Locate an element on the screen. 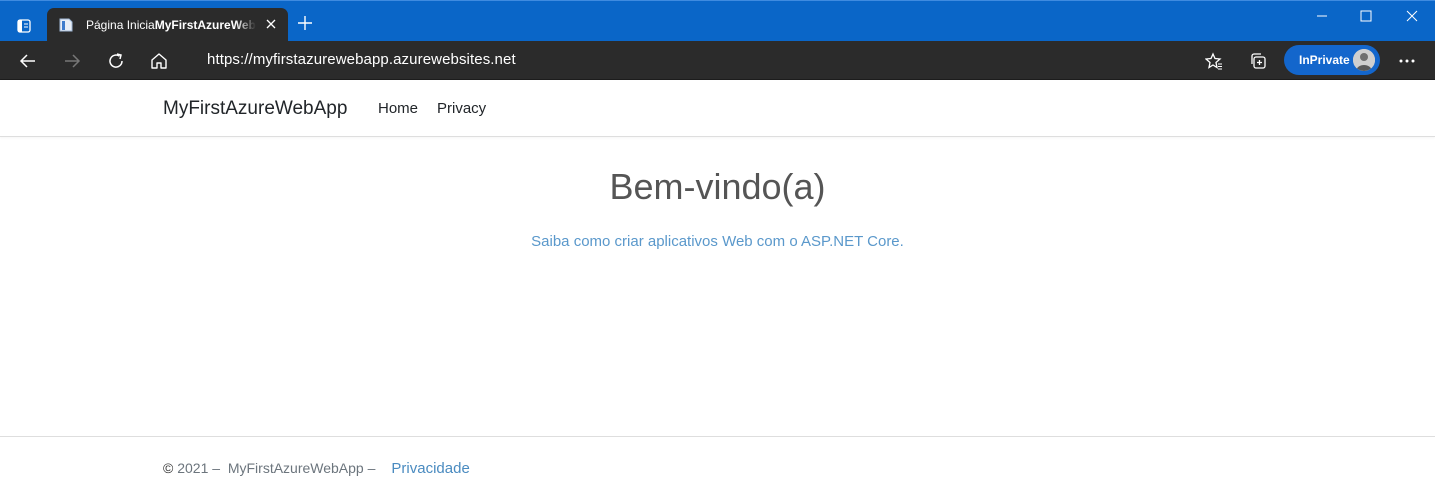 The height and width of the screenshot is (497, 1435). nav-link-privacy: Privacy is located at coordinates (461, 108).